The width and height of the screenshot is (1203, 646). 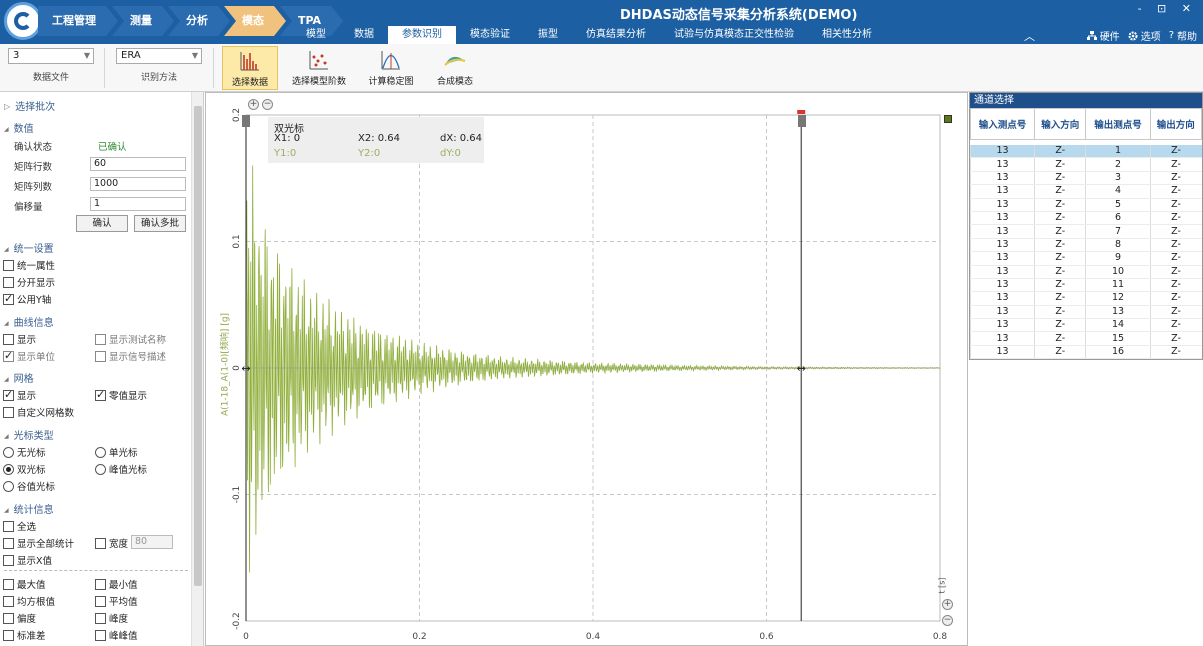 What do you see at coordinates (947, 620) in the screenshot?
I see `x-zoom-out-icon: −` at bounding box center [947, 620].